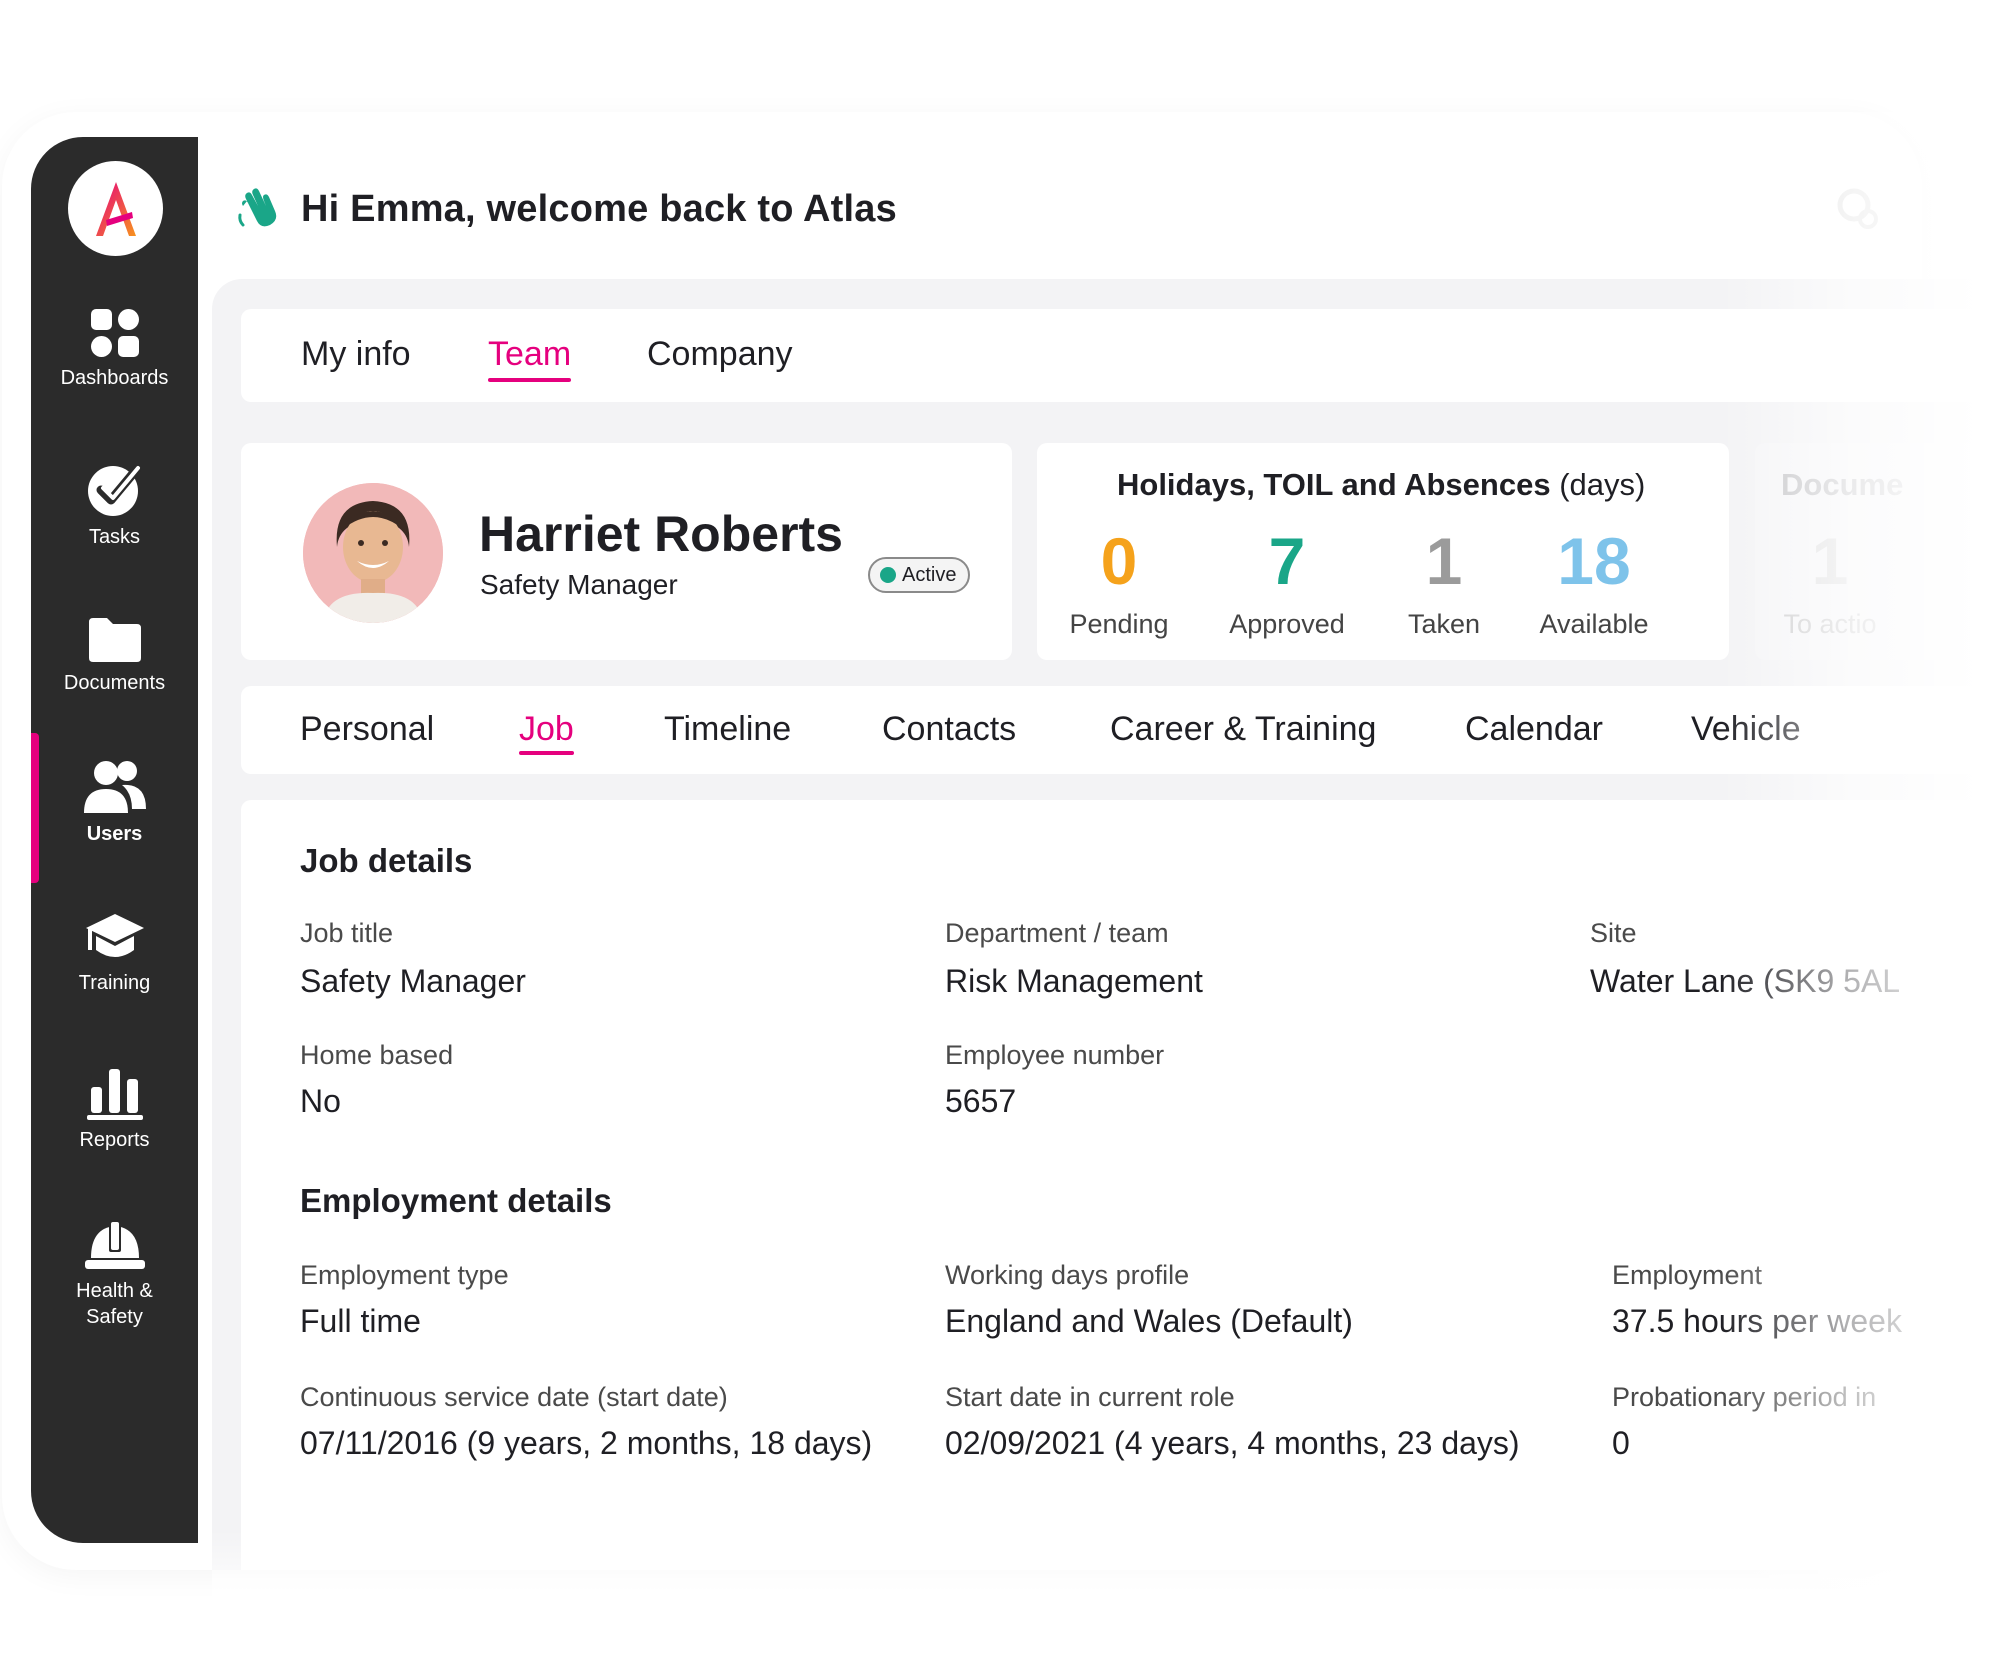 The image size is (2004, 1656). I want to click on tab-label: My info, so click(356, 354).